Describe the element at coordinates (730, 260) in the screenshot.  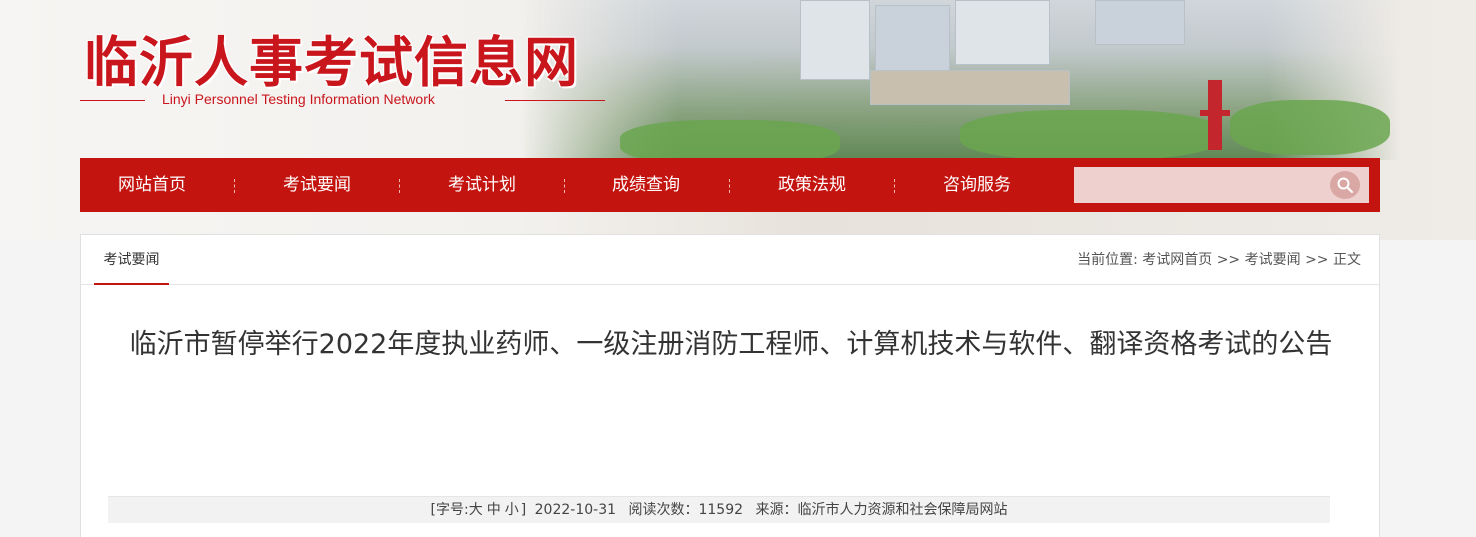
I see `panel-header: 考试要闻 当前位置: 考试网首页 >> 考试要闻 >> 正文` at that location.